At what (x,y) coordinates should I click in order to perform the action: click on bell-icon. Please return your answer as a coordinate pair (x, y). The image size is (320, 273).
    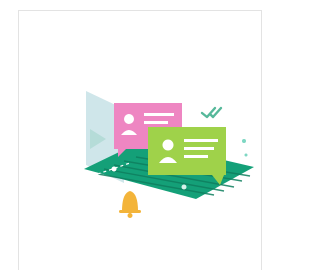
    Looking at the image, I should click on (130, 204).